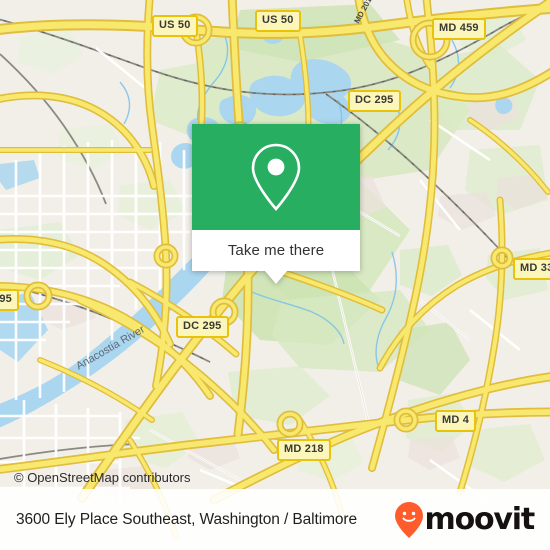 Image resolution: width=550 pixels, height=550 pixels. I want to click on take-me-there-label: Take me there, so click(276, 250).